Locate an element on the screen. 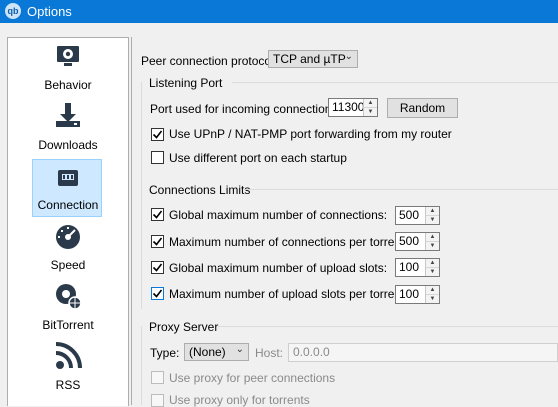 This screenshot has width=558, height=407. window-title: Options is located at coordinates (49, 11).